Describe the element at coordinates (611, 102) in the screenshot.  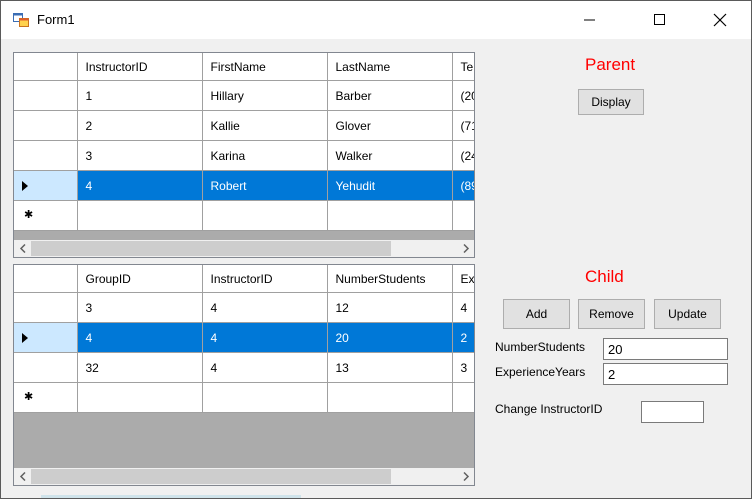
I see `display-button: Display` at that location.